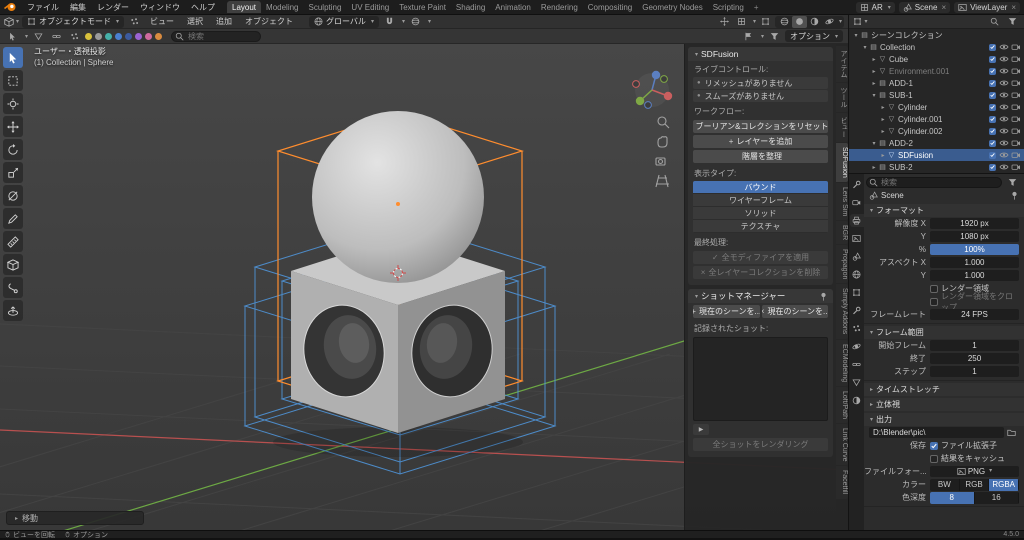  I want to click on outliner-row: ▸ ▽ Cylinder.002, so click(936, 131).